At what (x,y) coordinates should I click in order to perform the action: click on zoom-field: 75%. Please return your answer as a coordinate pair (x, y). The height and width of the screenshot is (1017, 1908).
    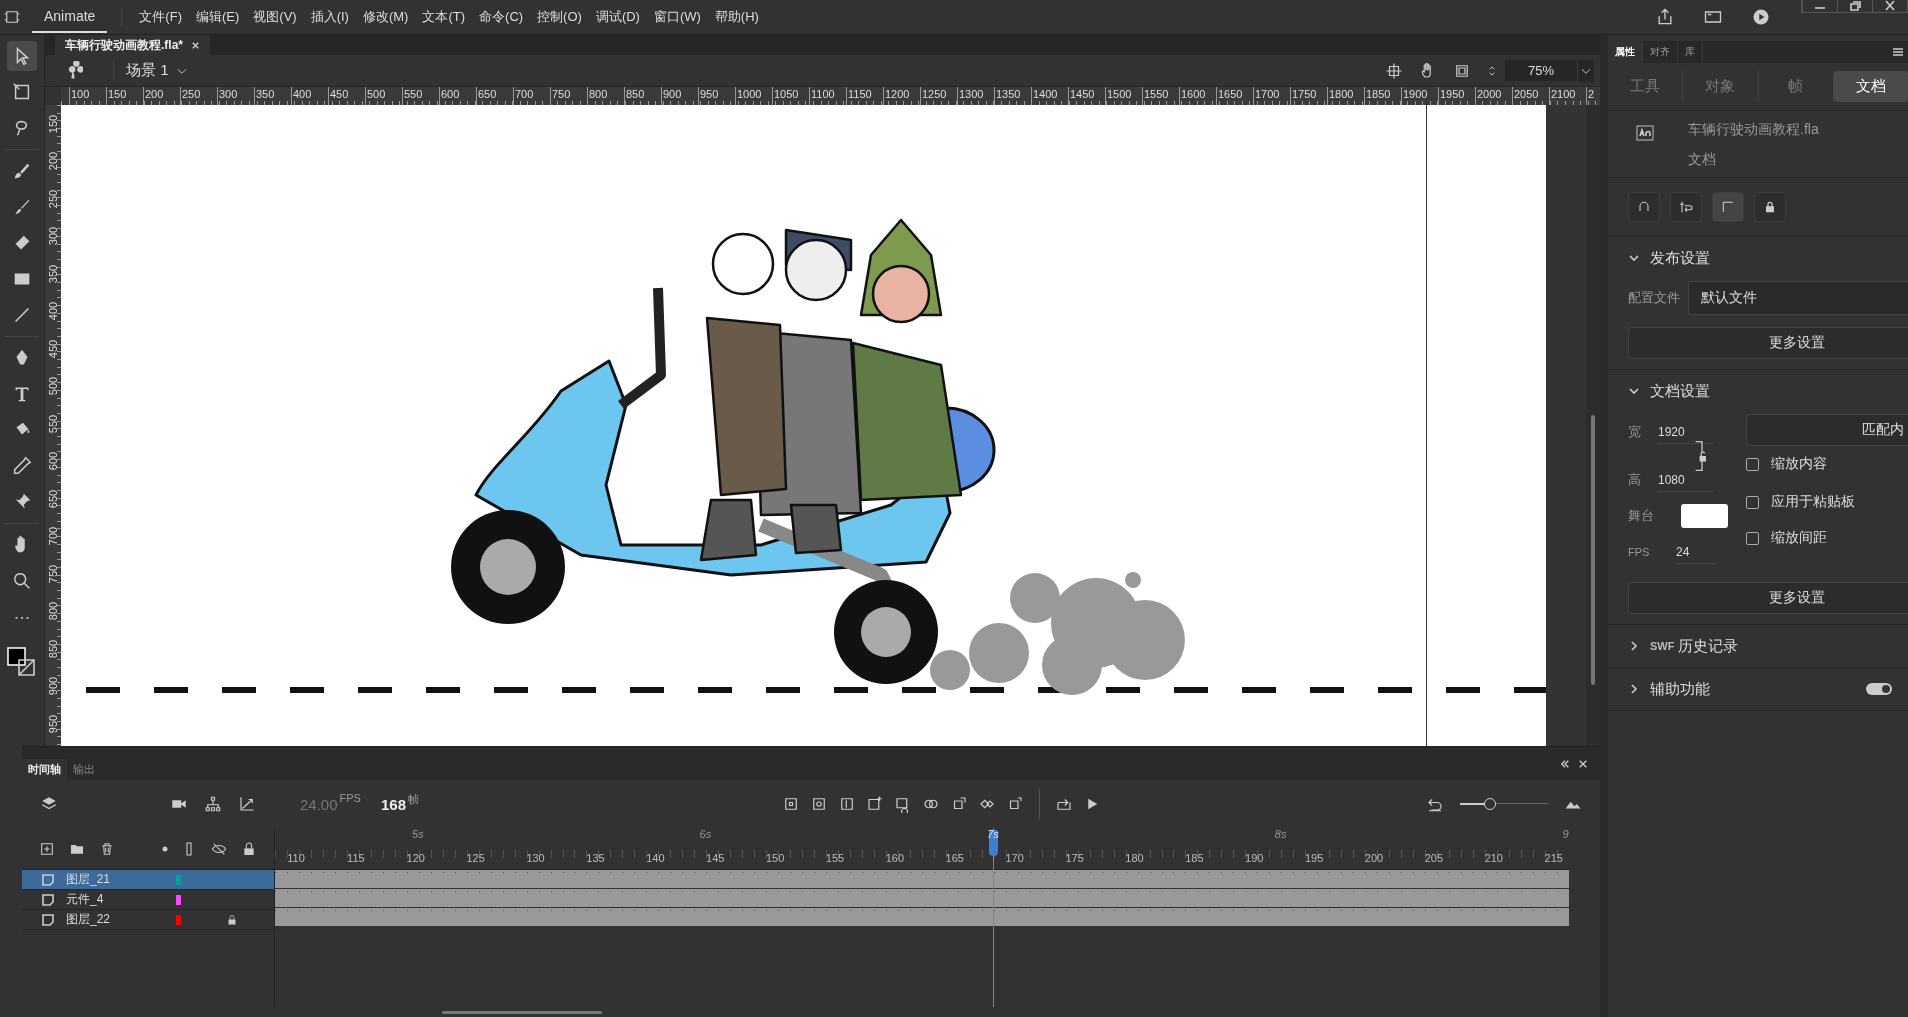
    Looking at the image, I should click on (1541, 70).